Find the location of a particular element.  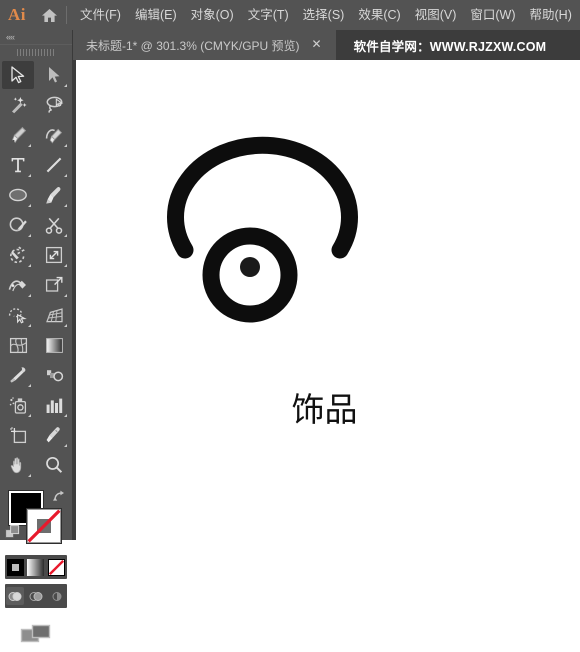

collapse-panel-icon: «« is located at coordinates (10, 37).